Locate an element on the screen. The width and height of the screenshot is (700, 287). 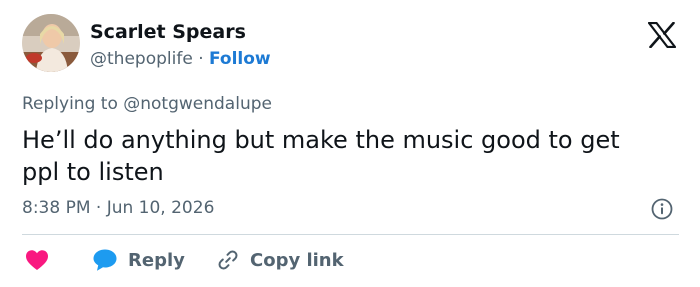
heart-icon is located at coordinates (37, 260).